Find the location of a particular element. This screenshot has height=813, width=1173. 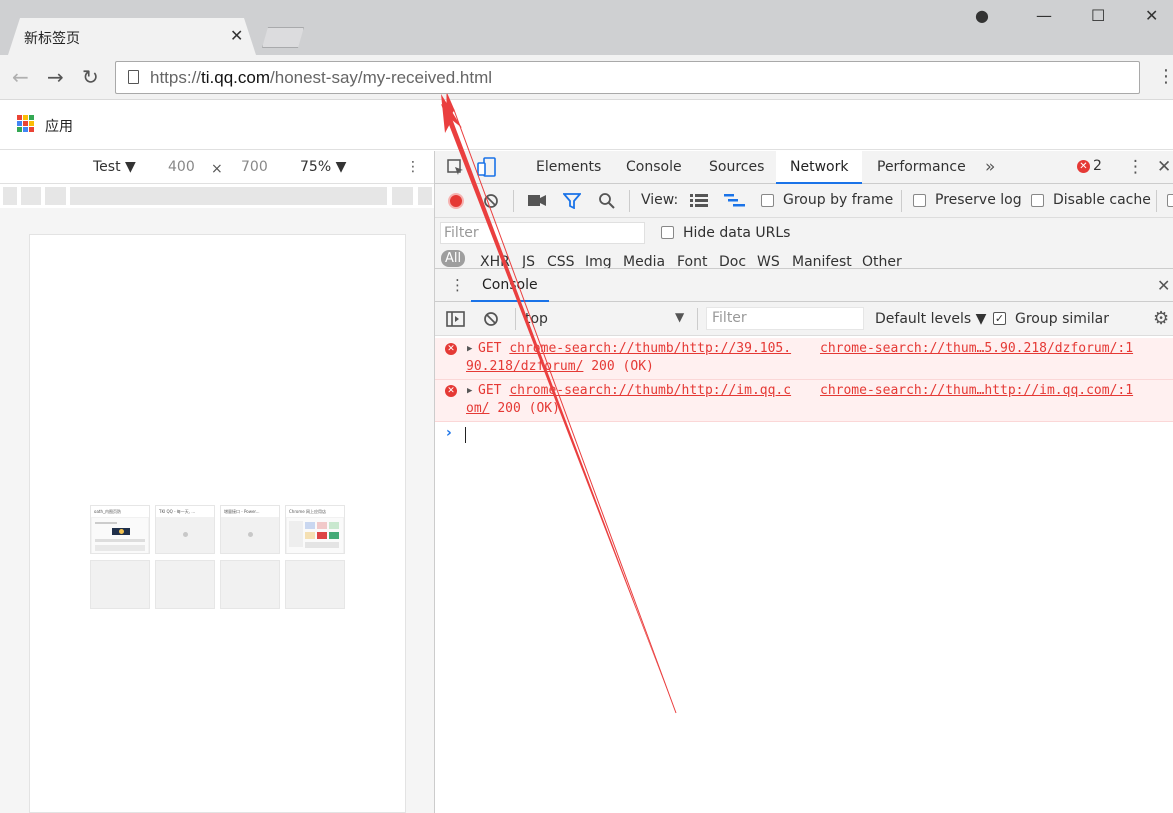

device-more-icon: ⋮ is located at coordinates (413, 167).